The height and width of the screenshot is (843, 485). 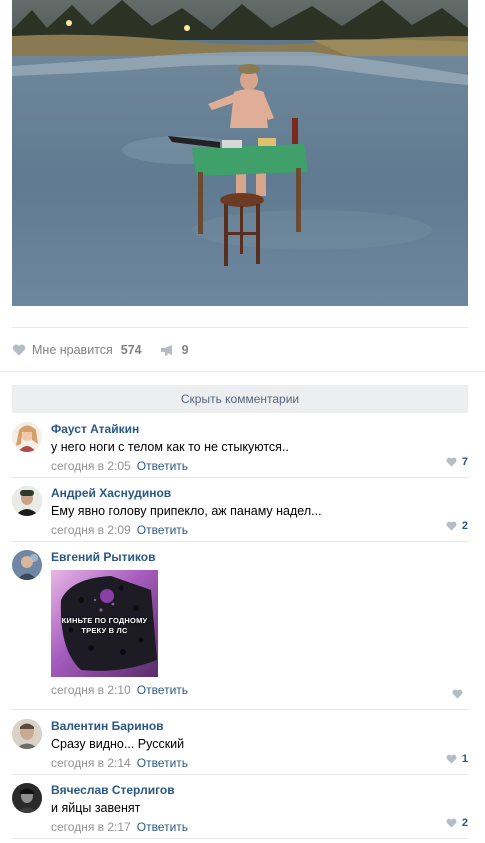 What do you see at coordinates (259, 429) in the screenshot?
I see `comment-author: Фауст Атайкин` at bounding box center [259, 429].